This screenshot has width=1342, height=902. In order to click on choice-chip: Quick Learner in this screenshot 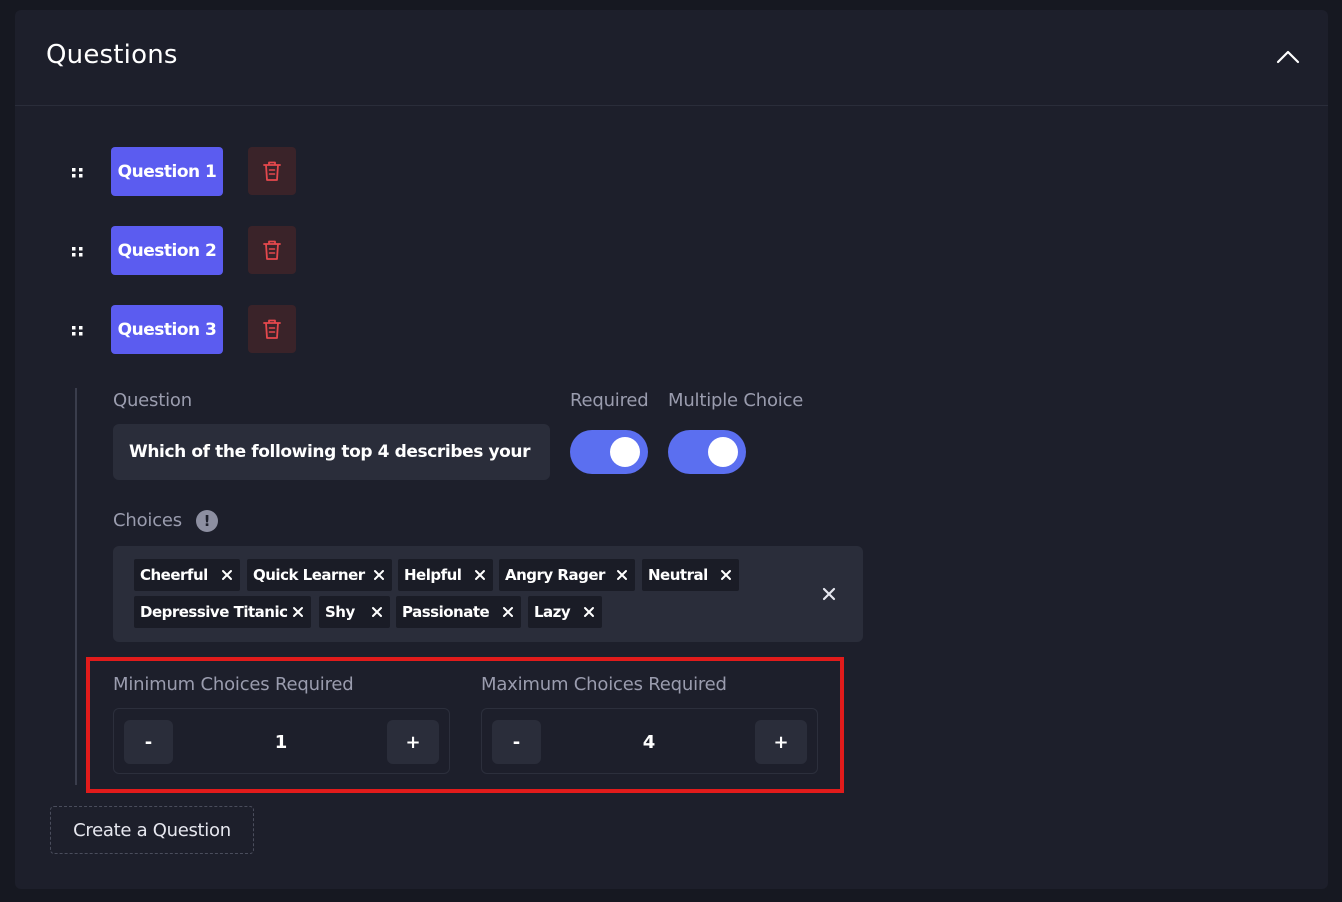, I will do `click(319, 575)`.